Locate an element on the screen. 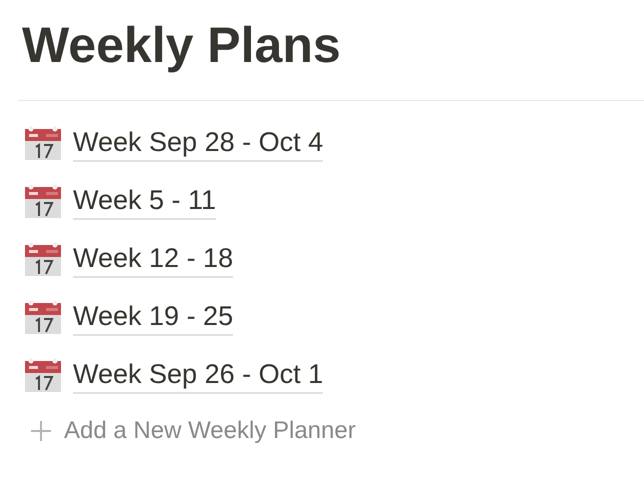  page-title: Weekly Plans is located at coordinates (181, 45).